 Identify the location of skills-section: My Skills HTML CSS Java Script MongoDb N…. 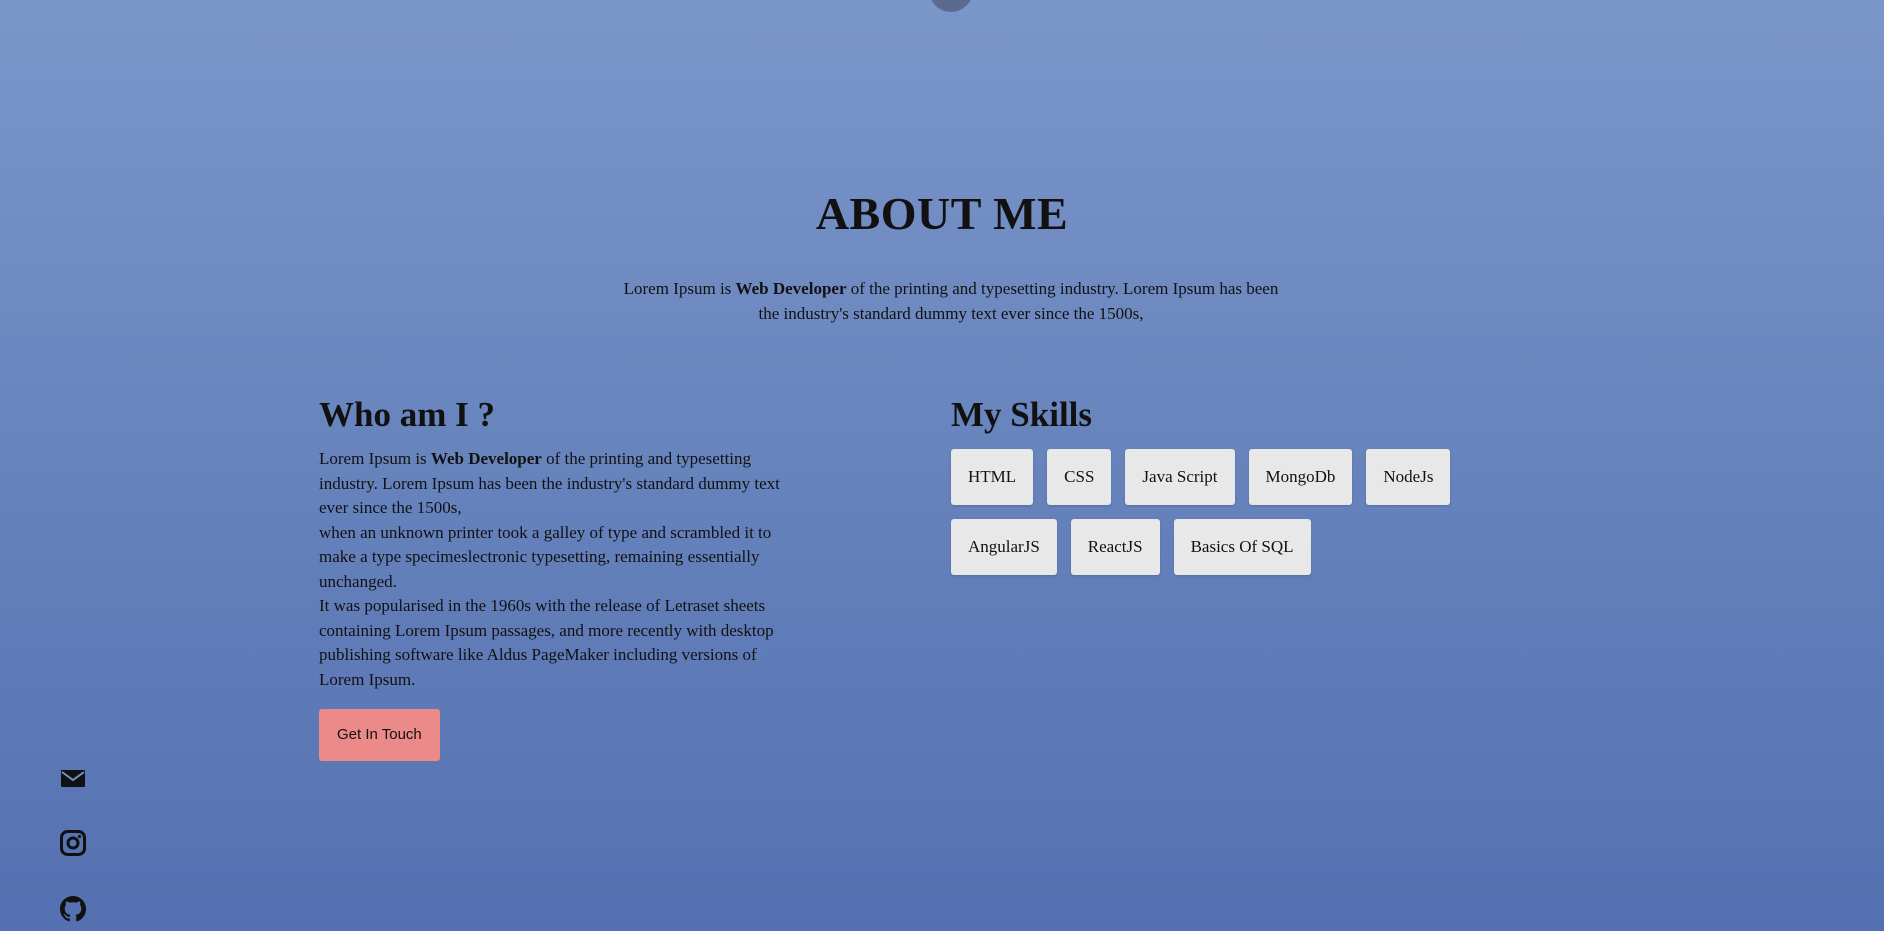
(1271, 483).